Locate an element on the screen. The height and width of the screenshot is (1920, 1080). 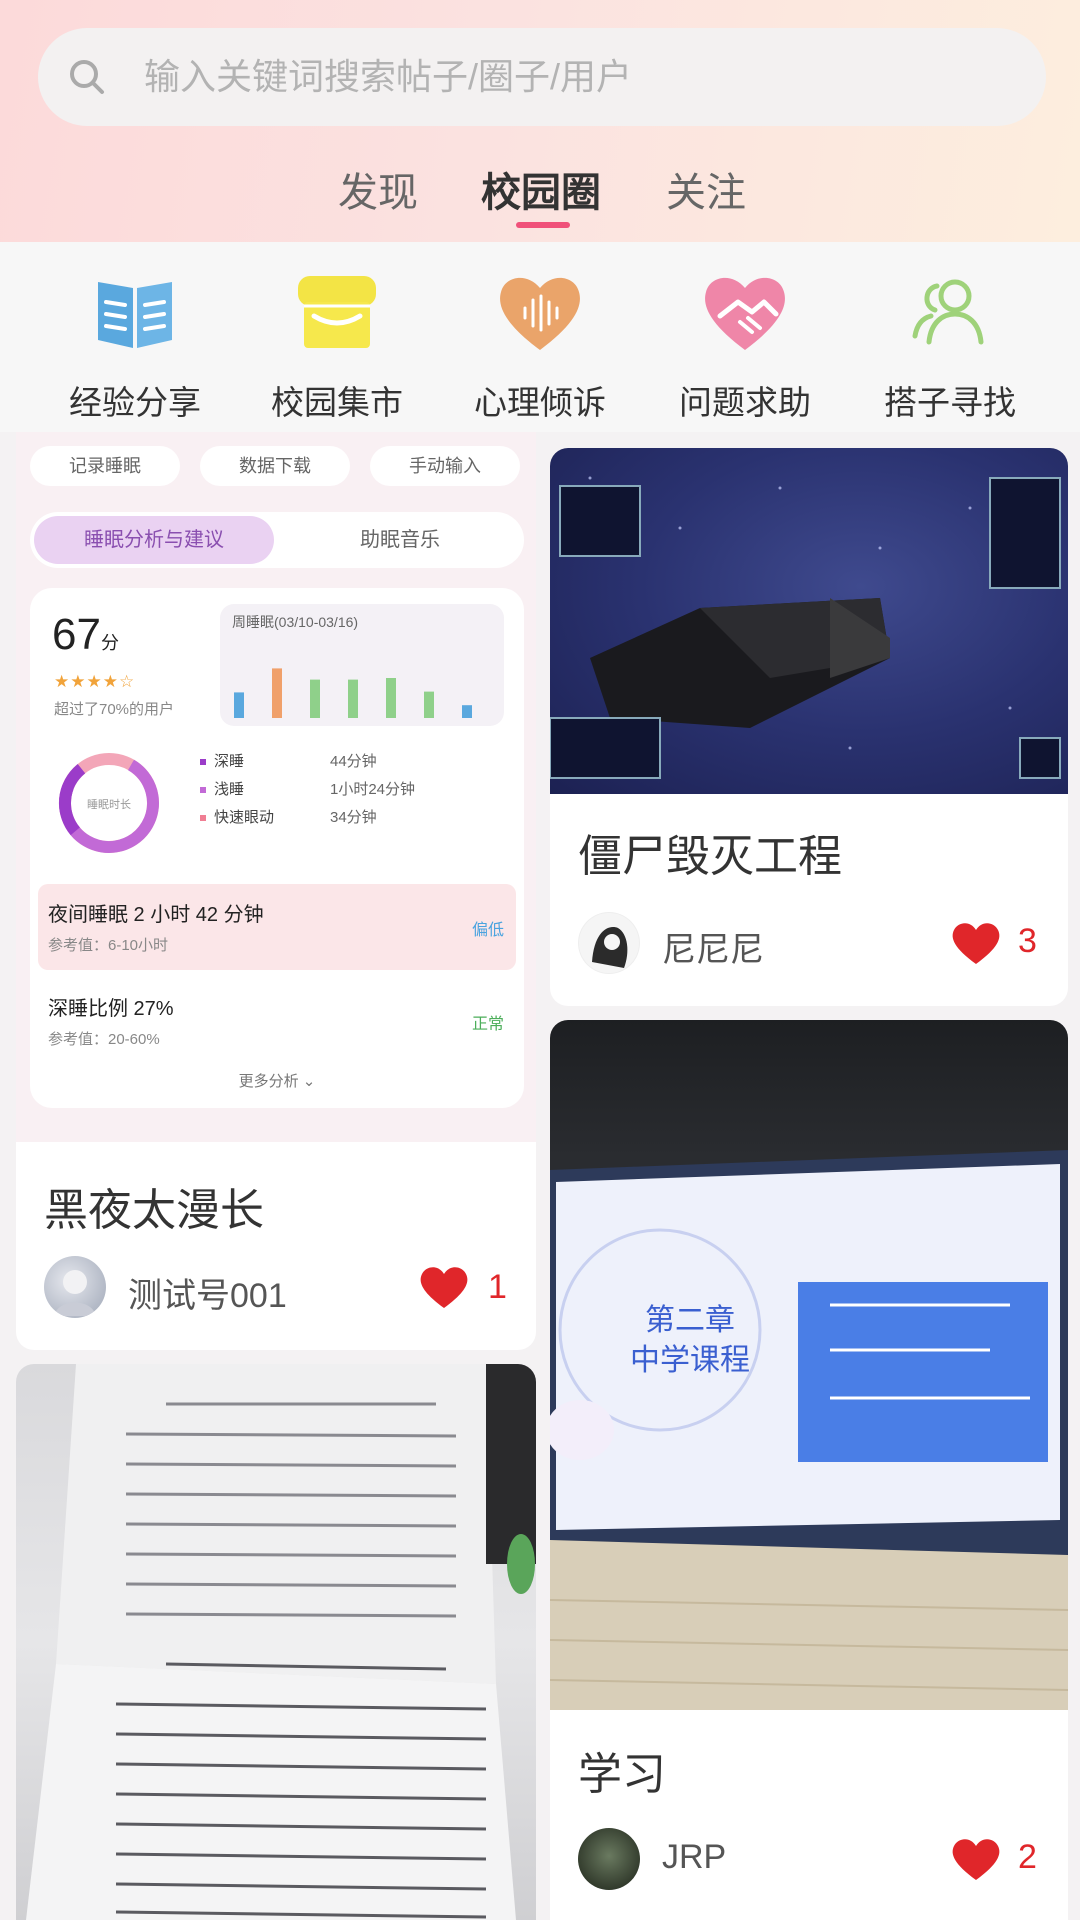
category-label: 经验分享 is located at coordinates (135, 402).